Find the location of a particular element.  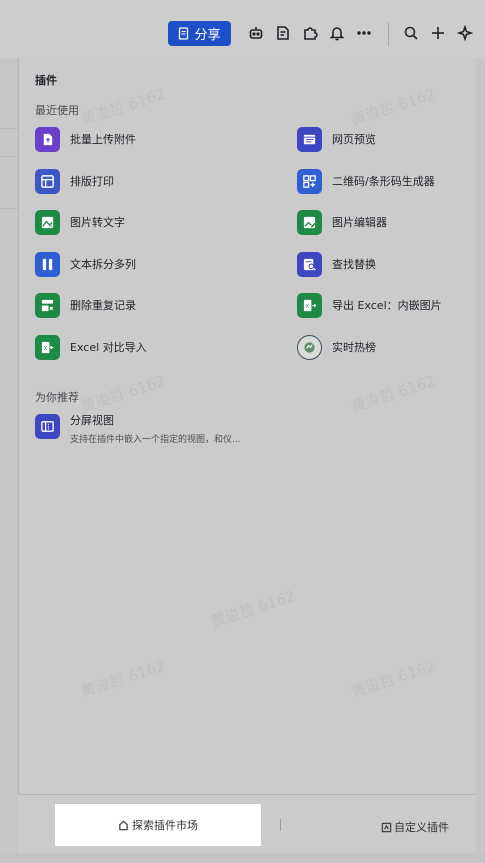

plugin-label: 图片编辑器 is located at coordinates (359, 222).